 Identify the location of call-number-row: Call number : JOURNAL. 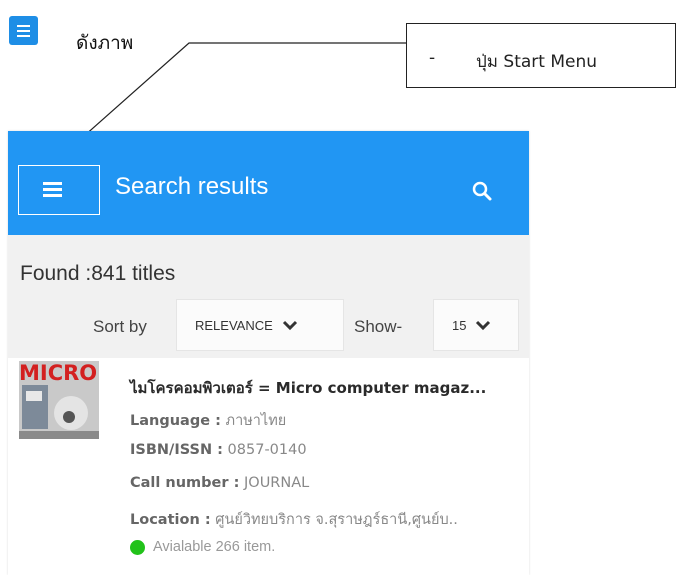
(220, 483).